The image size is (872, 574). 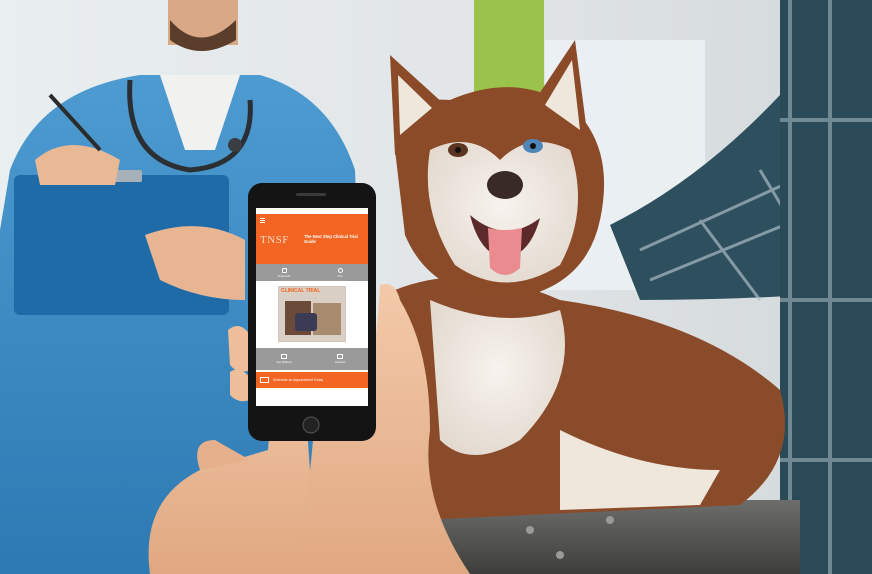 What do you see at coordinates (301, 291) in the screenshot?
I see `feature-title: CLINICAL TRIAL` at bounding box center [301, 291].